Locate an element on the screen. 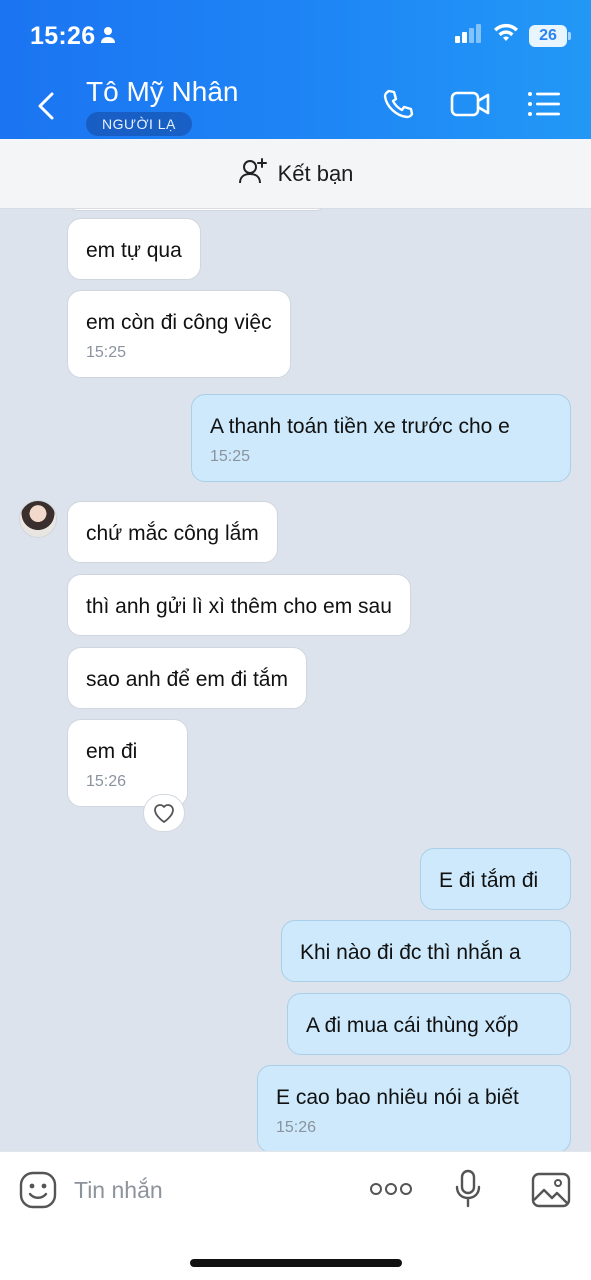  emoji-icon is located at coordinates (38, 1190).